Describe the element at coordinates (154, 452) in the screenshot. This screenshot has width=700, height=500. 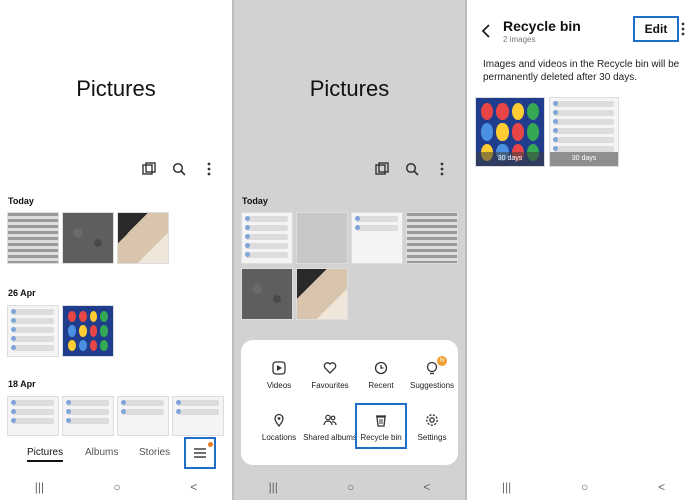
I see `tab-stories: Stories` at that location.